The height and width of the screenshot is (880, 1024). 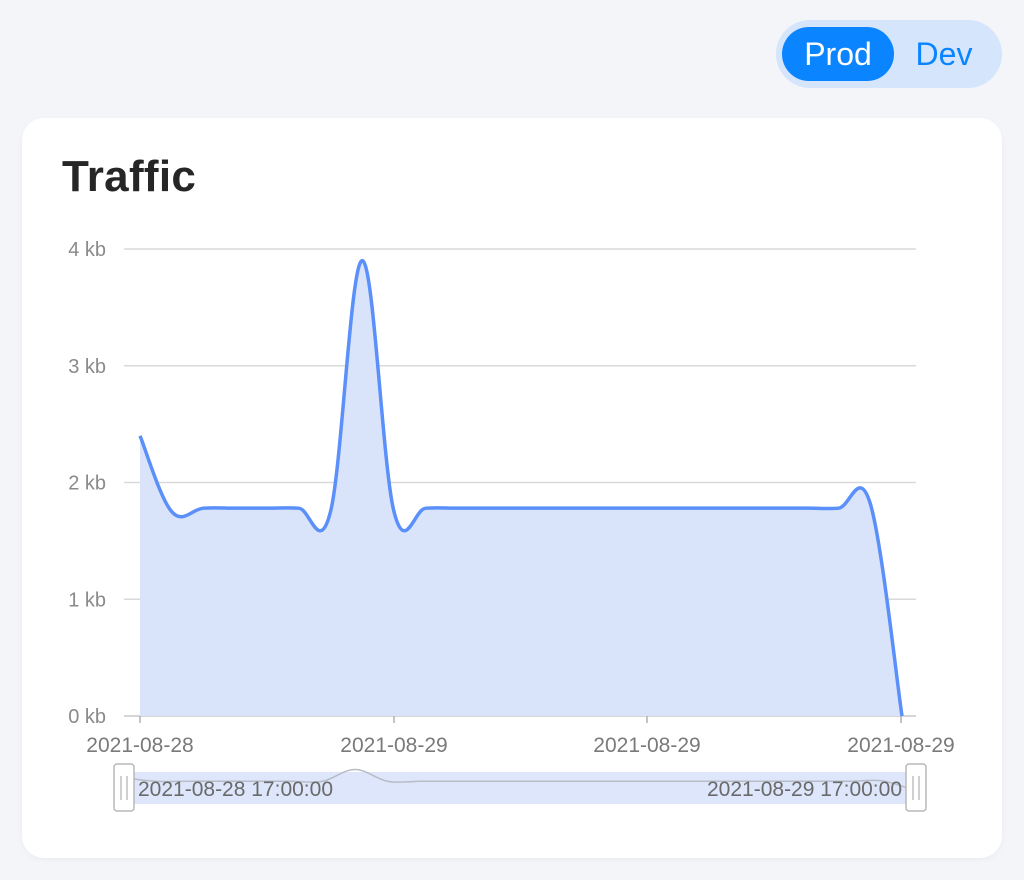 I want to click on datazoom-end-handle, so click(x=916, y=787).